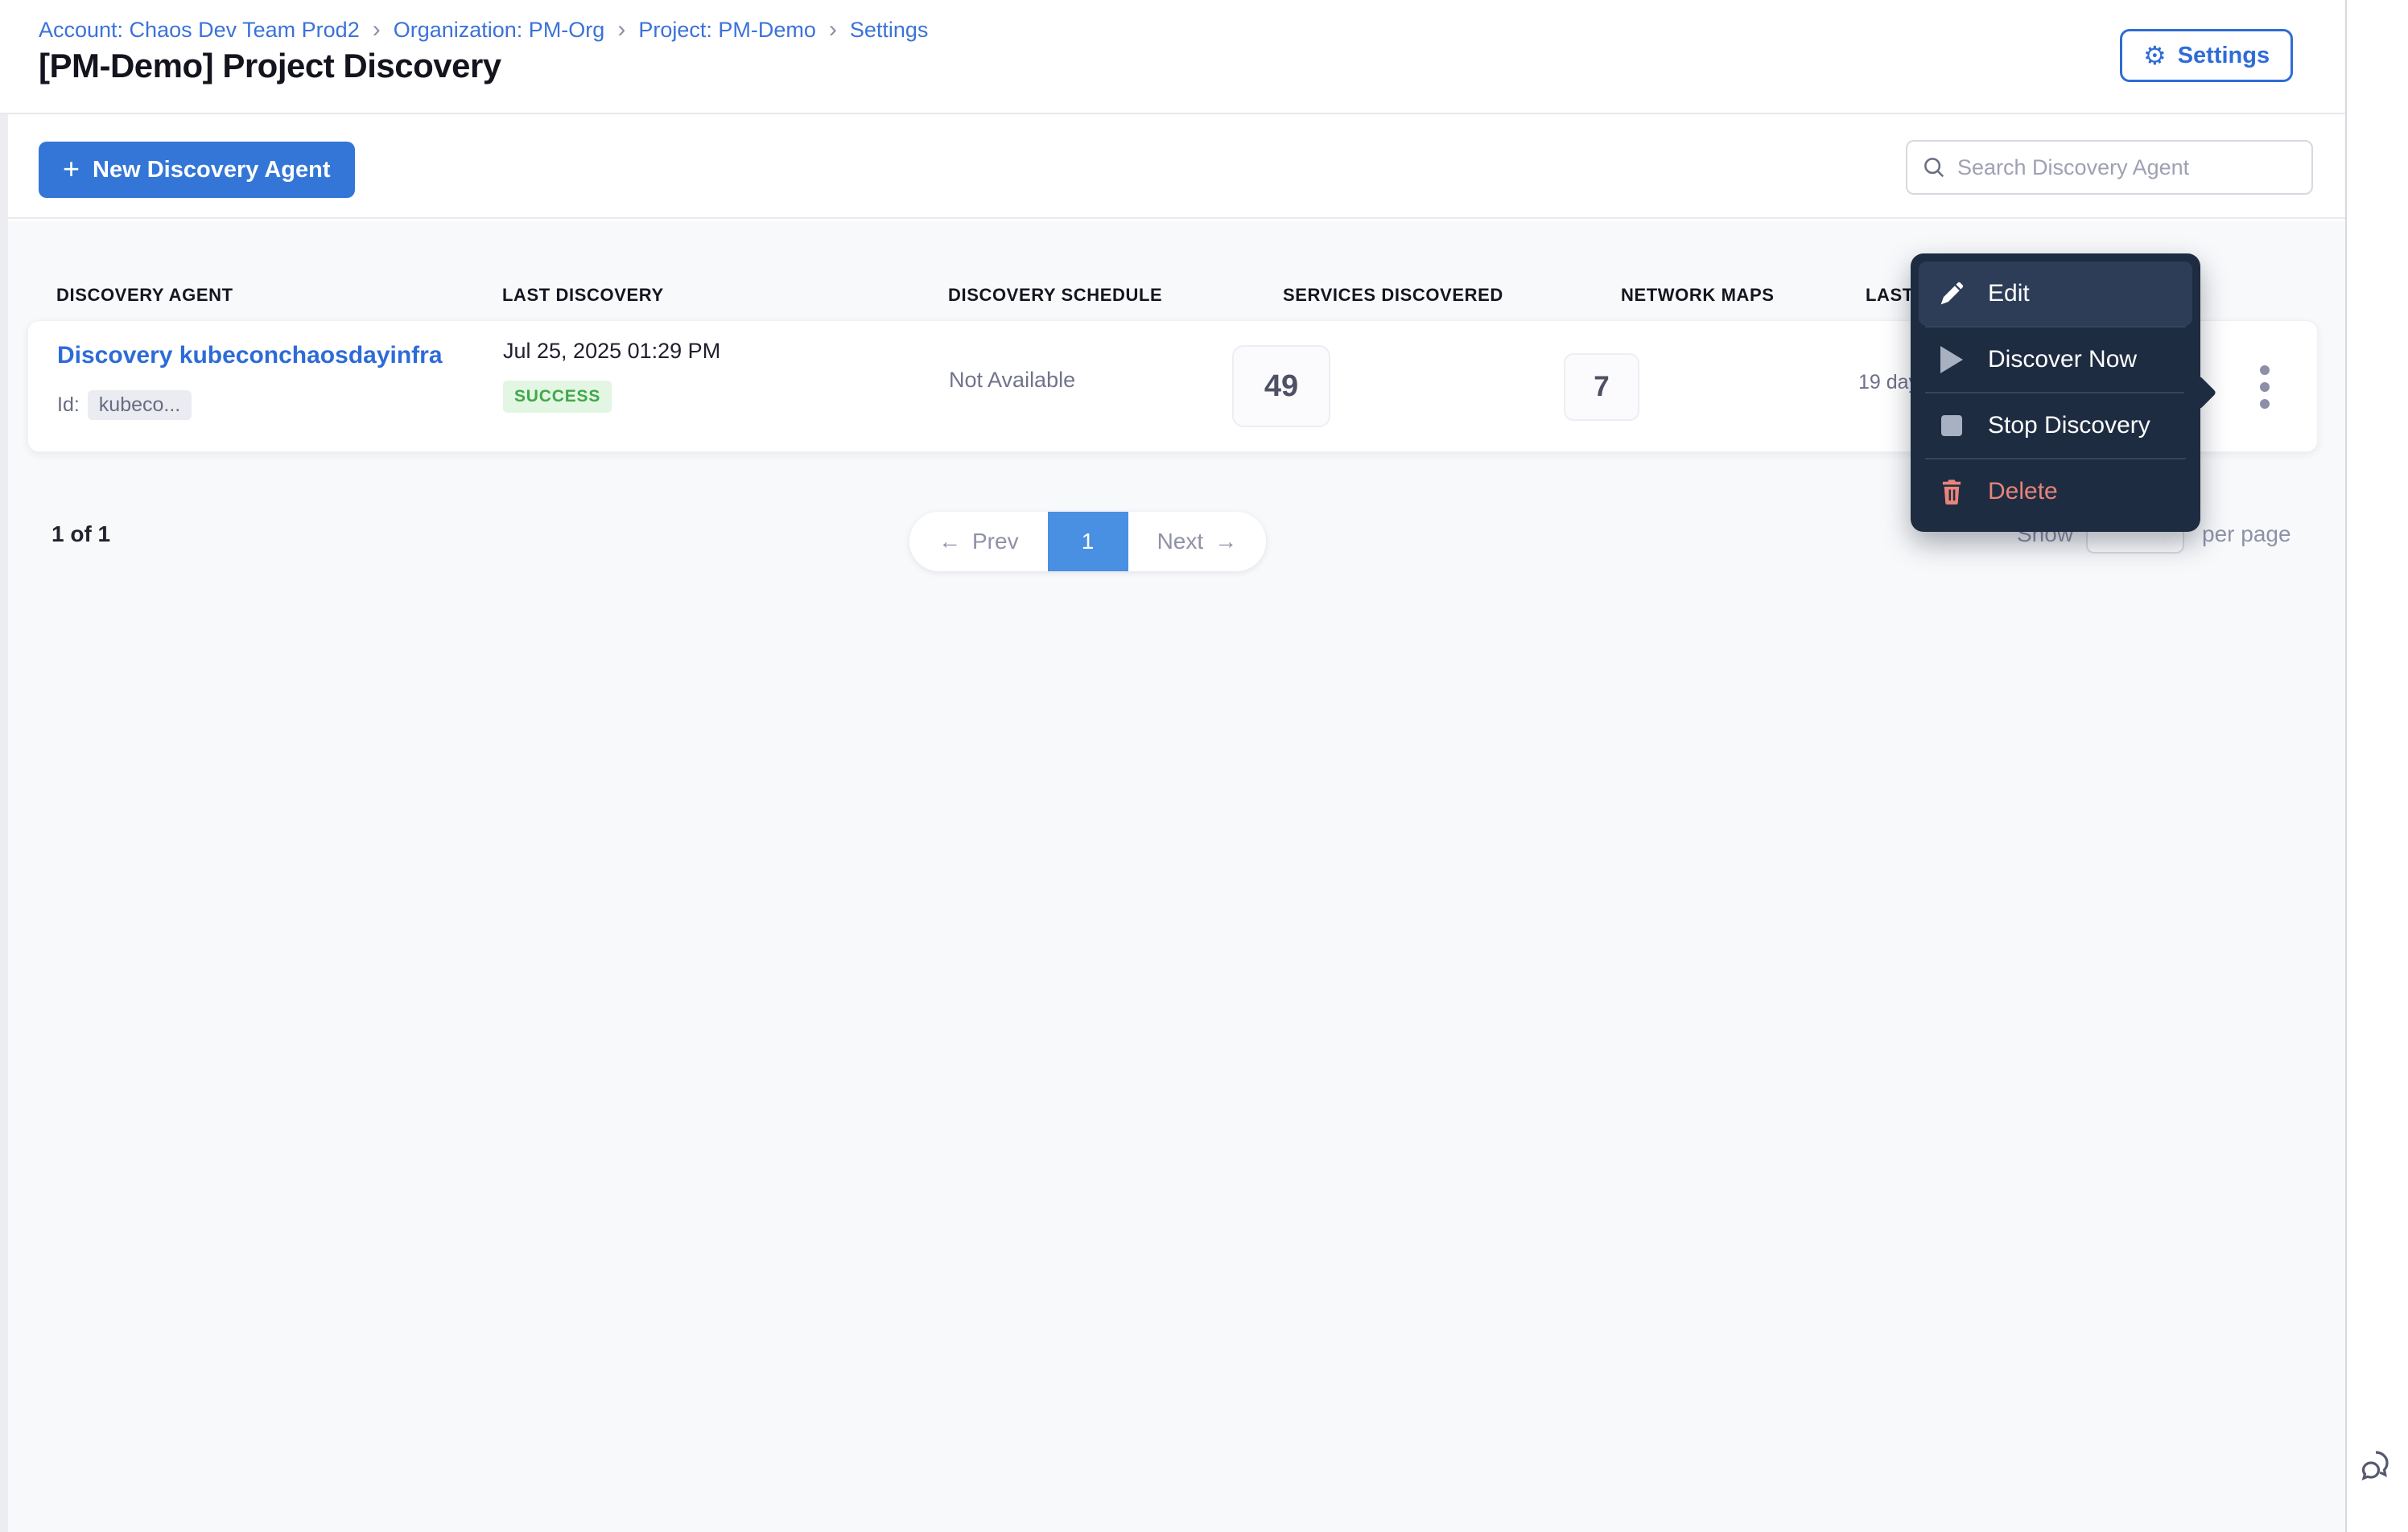 Image resolution: width=2408 pixels, height=1532 pixels. What do you see at coordinates (2069, 425) in the screenshot?
I see `menu-item-stop-discovery-label: Stop Discovery` at bounding box center [2069, 425].